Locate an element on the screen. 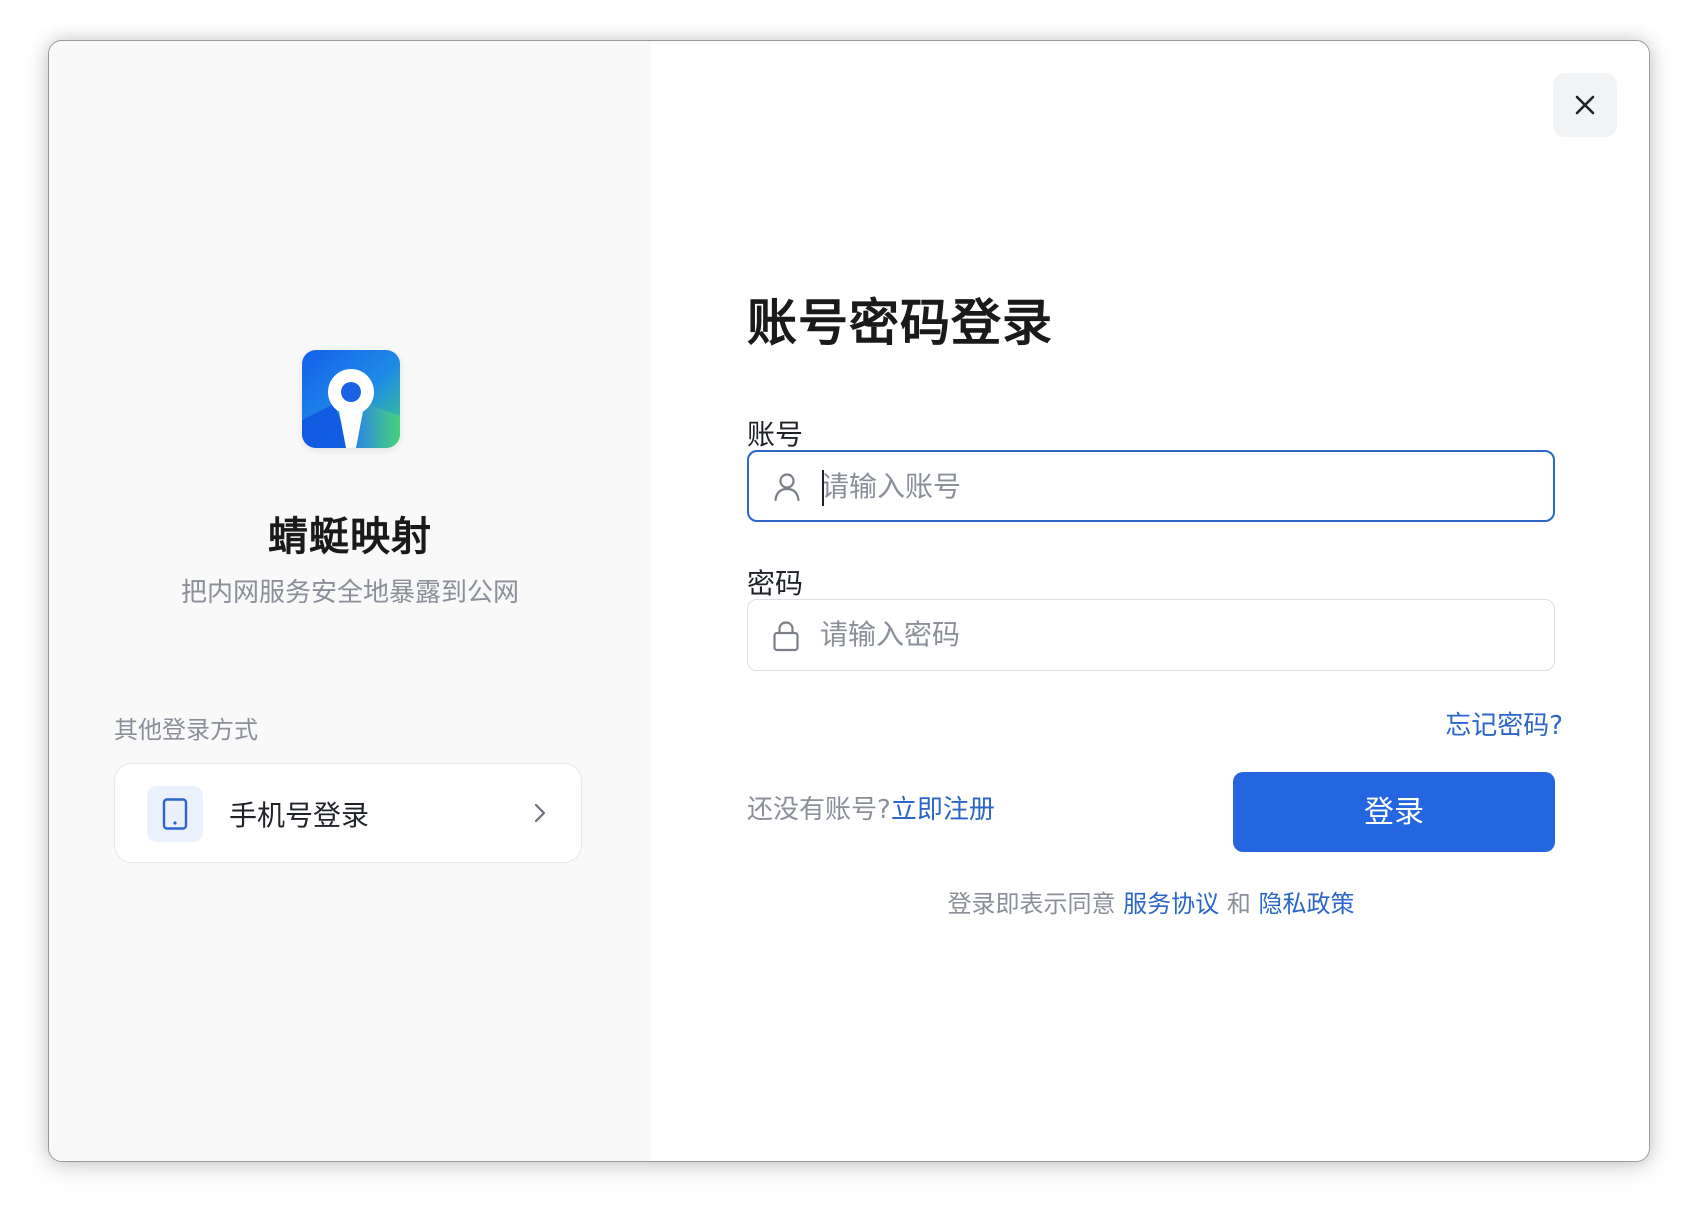 The width and height of the screenshot is (1694, 1214). register-row: 还没有账号?立即注册 is located at coordinates (871, 807).